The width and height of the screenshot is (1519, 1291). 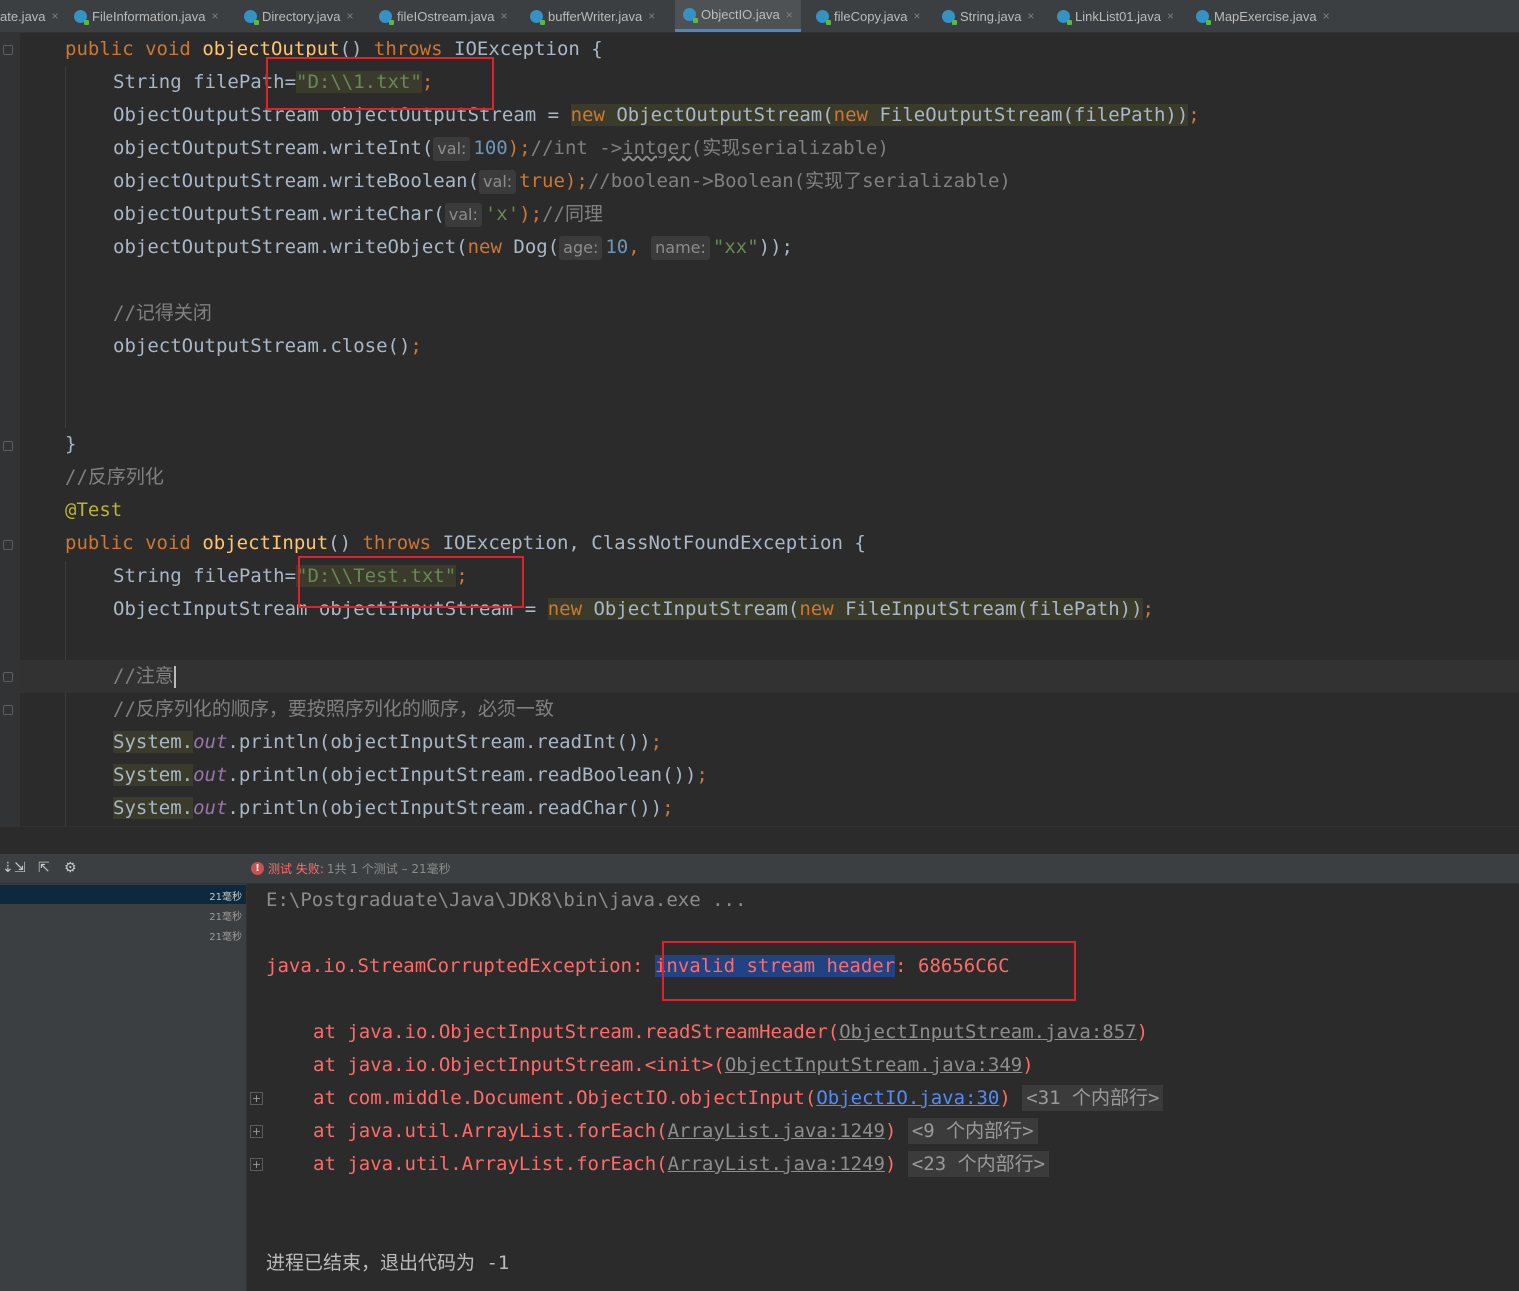 What do you see at coordinates (991, 16) in the screenshot?
I see `tab-label: String.java` at bounding box center [991, 16].